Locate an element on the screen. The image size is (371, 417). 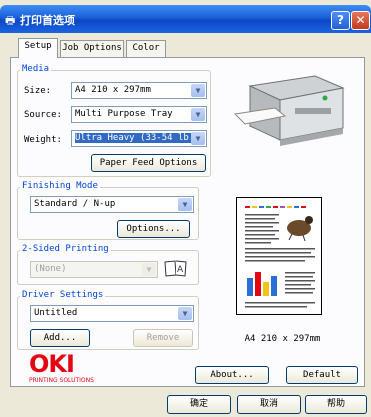
weight-value: Ultra Heavy (33-54 lb. is located at coordinates (135, 138).